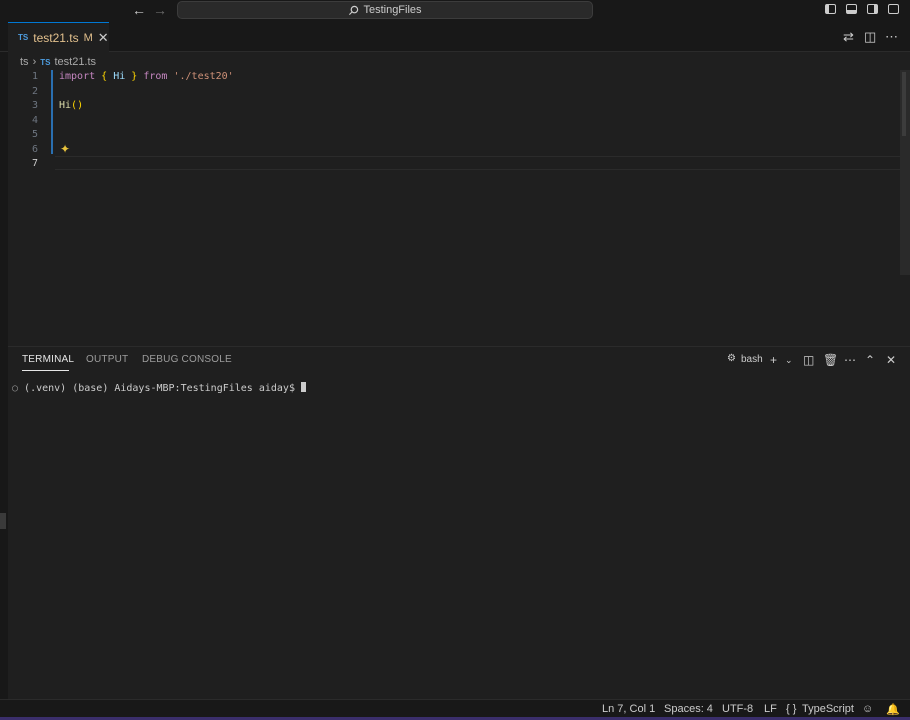  What do you see at coordinates (34, 149) in the screenshot?
I see `line-number: 6` at bounding box center [34, 149].